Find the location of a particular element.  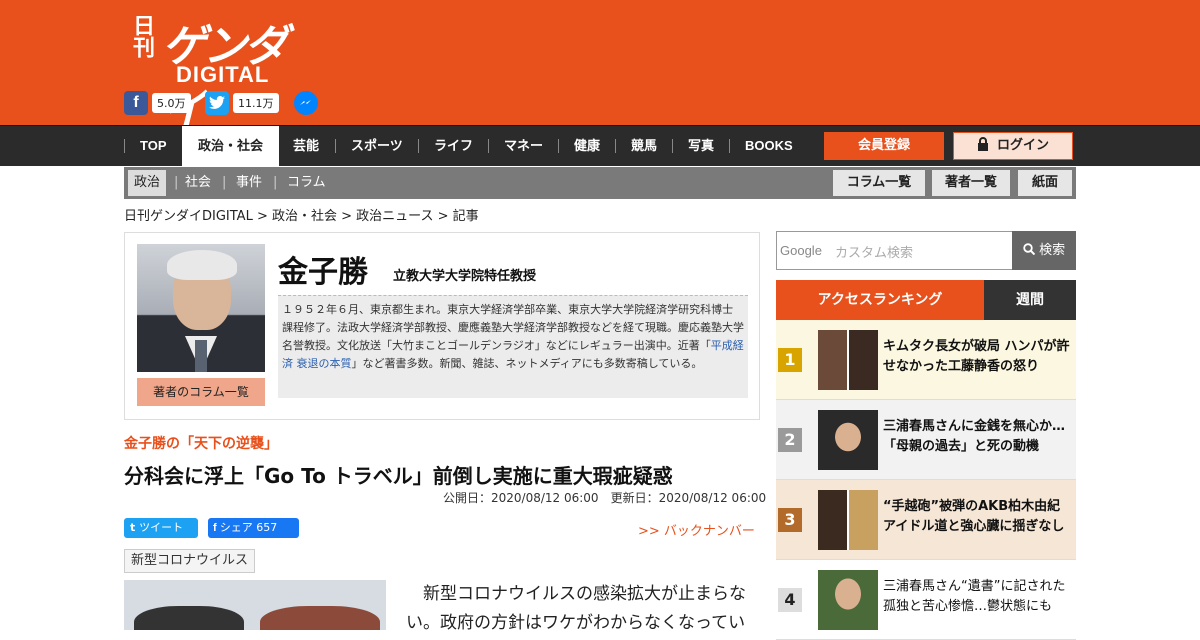

subnav-politics: 政治 is located at coordinates (147, 183).